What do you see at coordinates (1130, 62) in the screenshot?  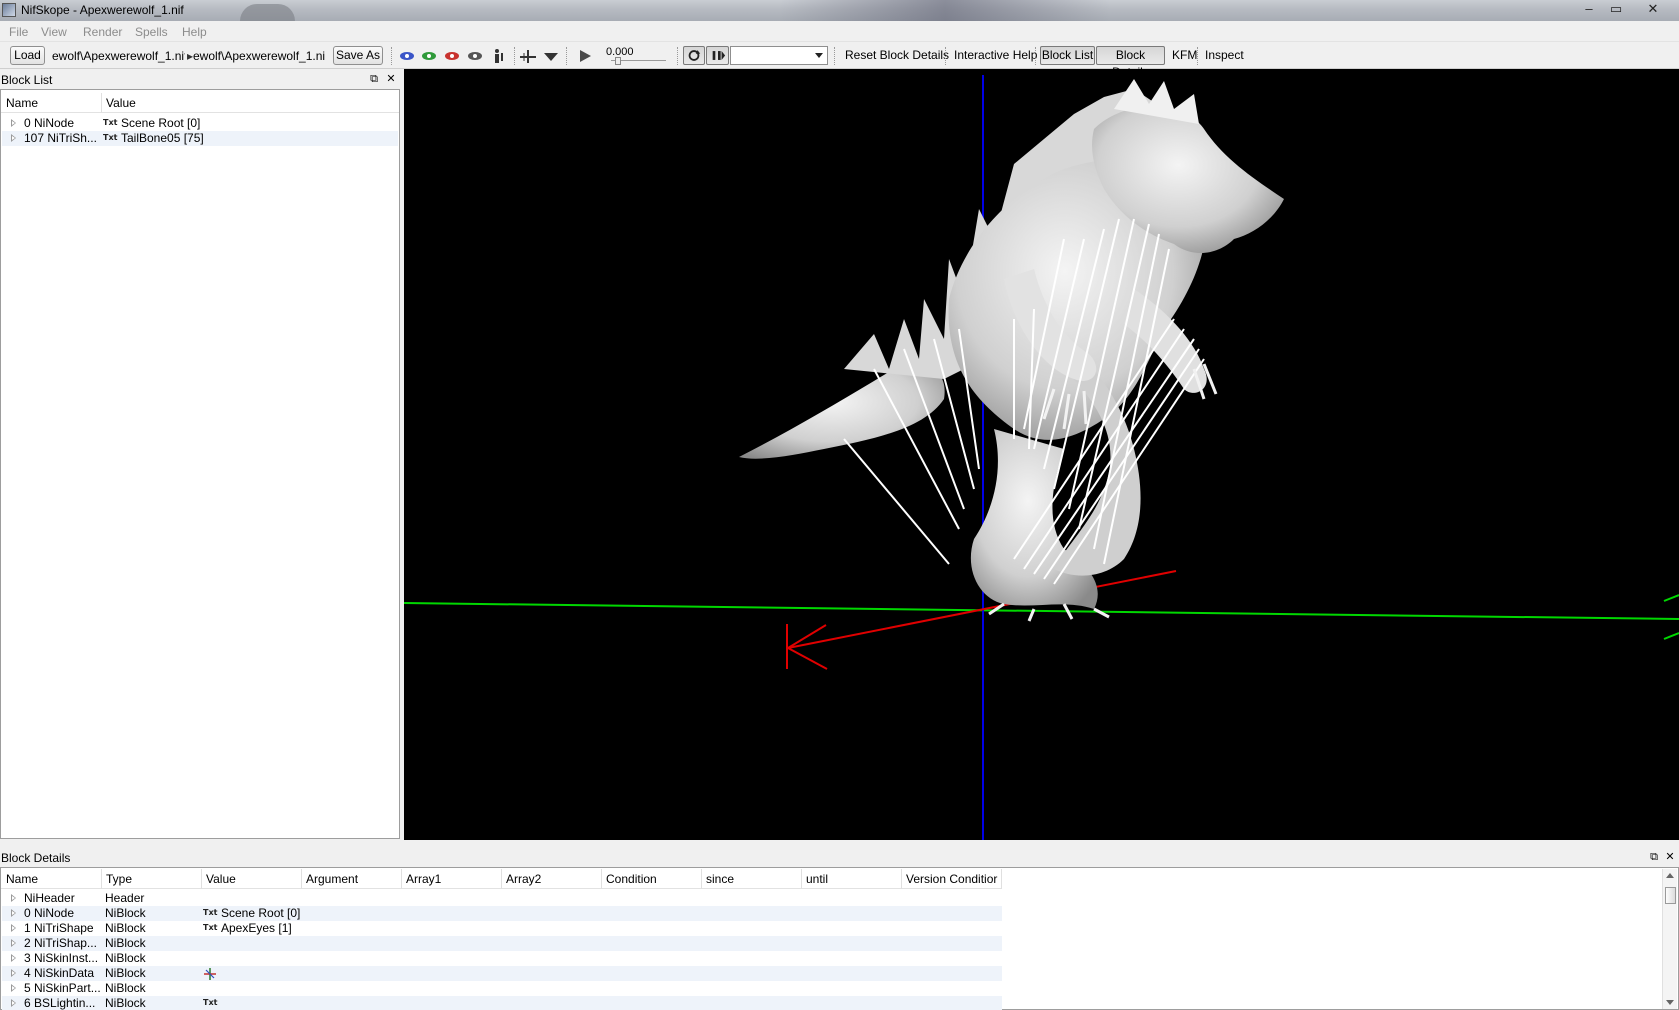 I see `block-details-toggle: Block Details` at bounding box center [1130, 62].